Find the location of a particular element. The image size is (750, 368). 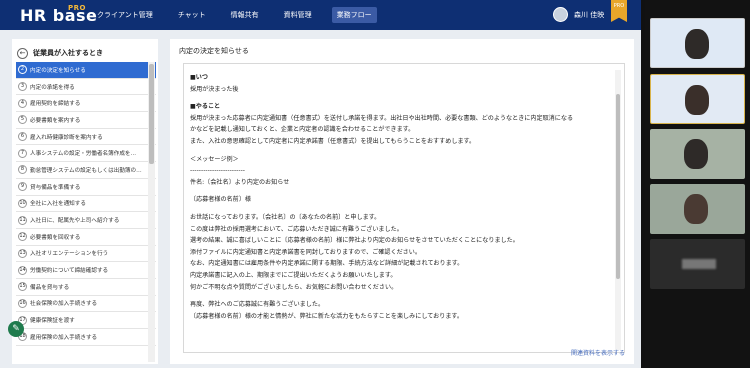

step-number: 6 is located at coordinates (22, 137).